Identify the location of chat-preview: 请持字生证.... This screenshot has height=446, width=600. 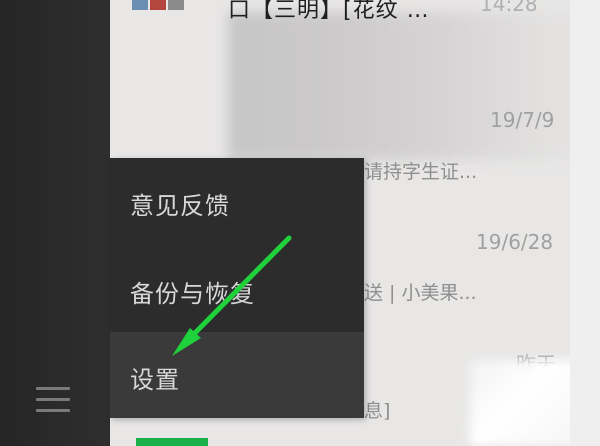
(421, 172).